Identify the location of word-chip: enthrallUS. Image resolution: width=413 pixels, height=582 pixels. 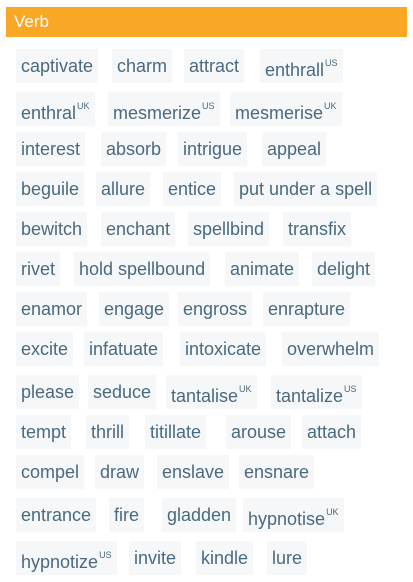
(301, 66).